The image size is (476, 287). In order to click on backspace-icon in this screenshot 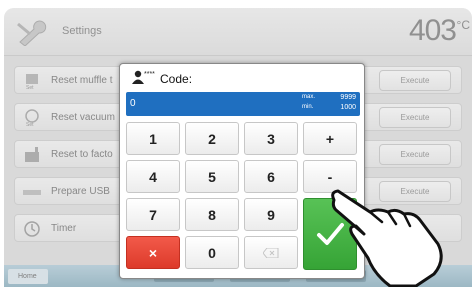, I will do `click(270, 253)`.